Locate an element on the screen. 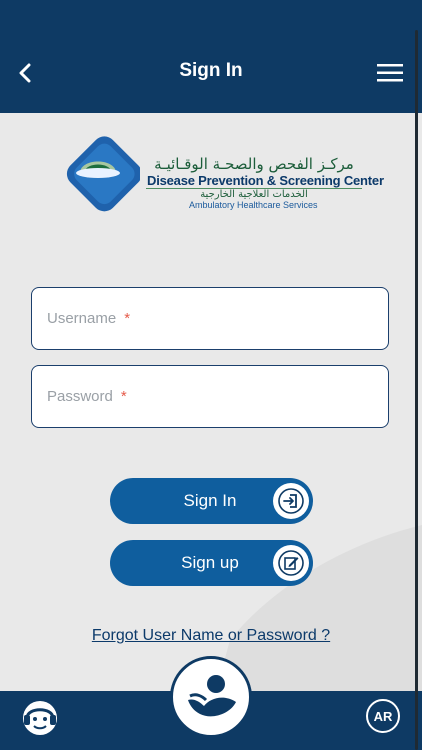 This screenshot has height=750, width=422. scrollbar is located at coordinates (416, 390).